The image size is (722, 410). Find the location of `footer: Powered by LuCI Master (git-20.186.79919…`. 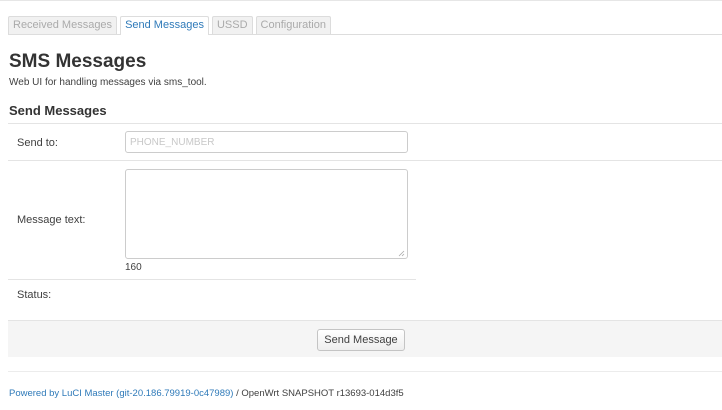

footer: Powered by LuCI Master (git-20.186.79919… is located at coordinates (206, 394).